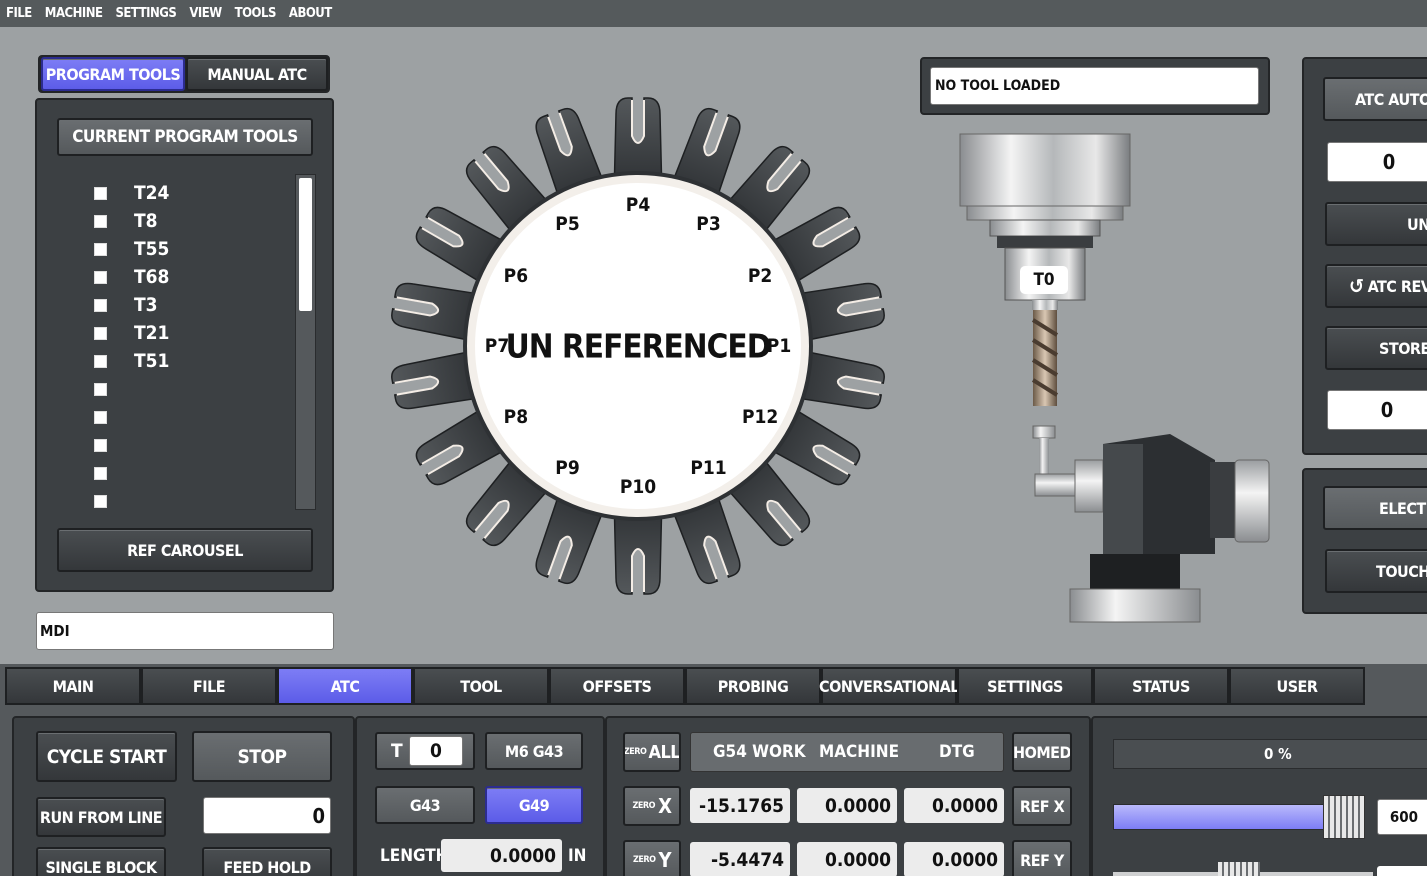  I want to click on tool-list-item: T24, so click(113, 193).